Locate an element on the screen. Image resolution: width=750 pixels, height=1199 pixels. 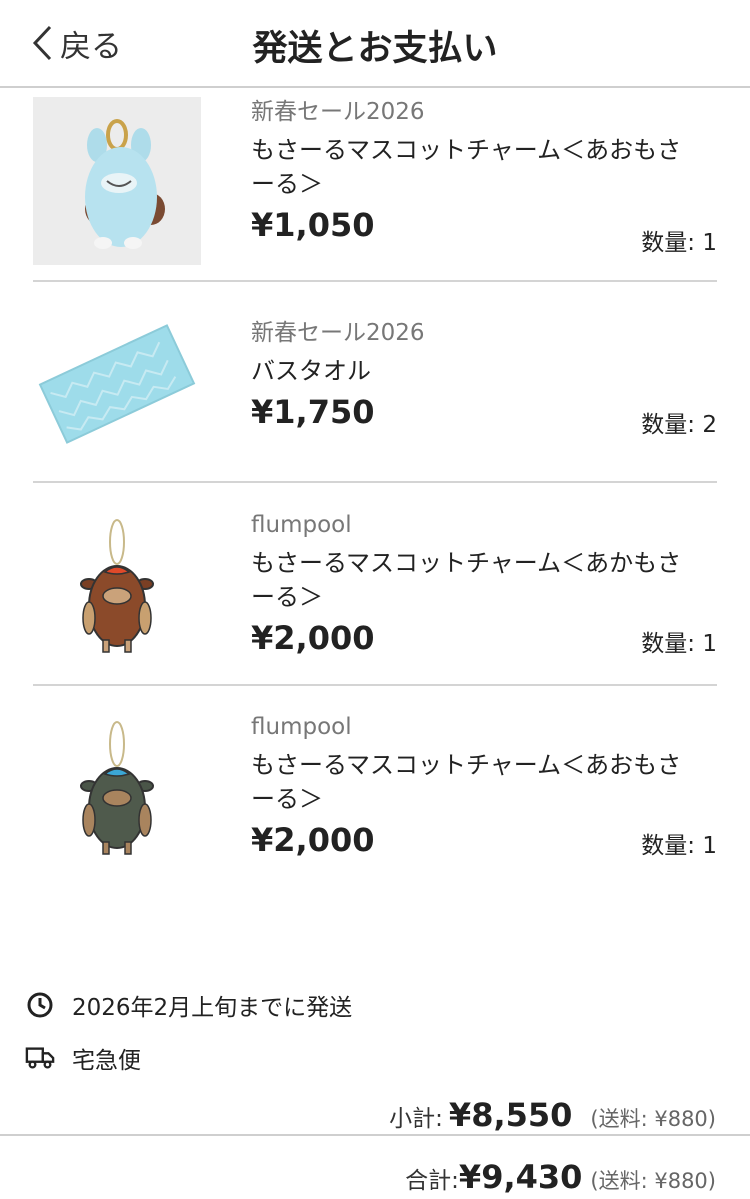
quantity-label: 数量: 2 is located at coordinates (679, 425).